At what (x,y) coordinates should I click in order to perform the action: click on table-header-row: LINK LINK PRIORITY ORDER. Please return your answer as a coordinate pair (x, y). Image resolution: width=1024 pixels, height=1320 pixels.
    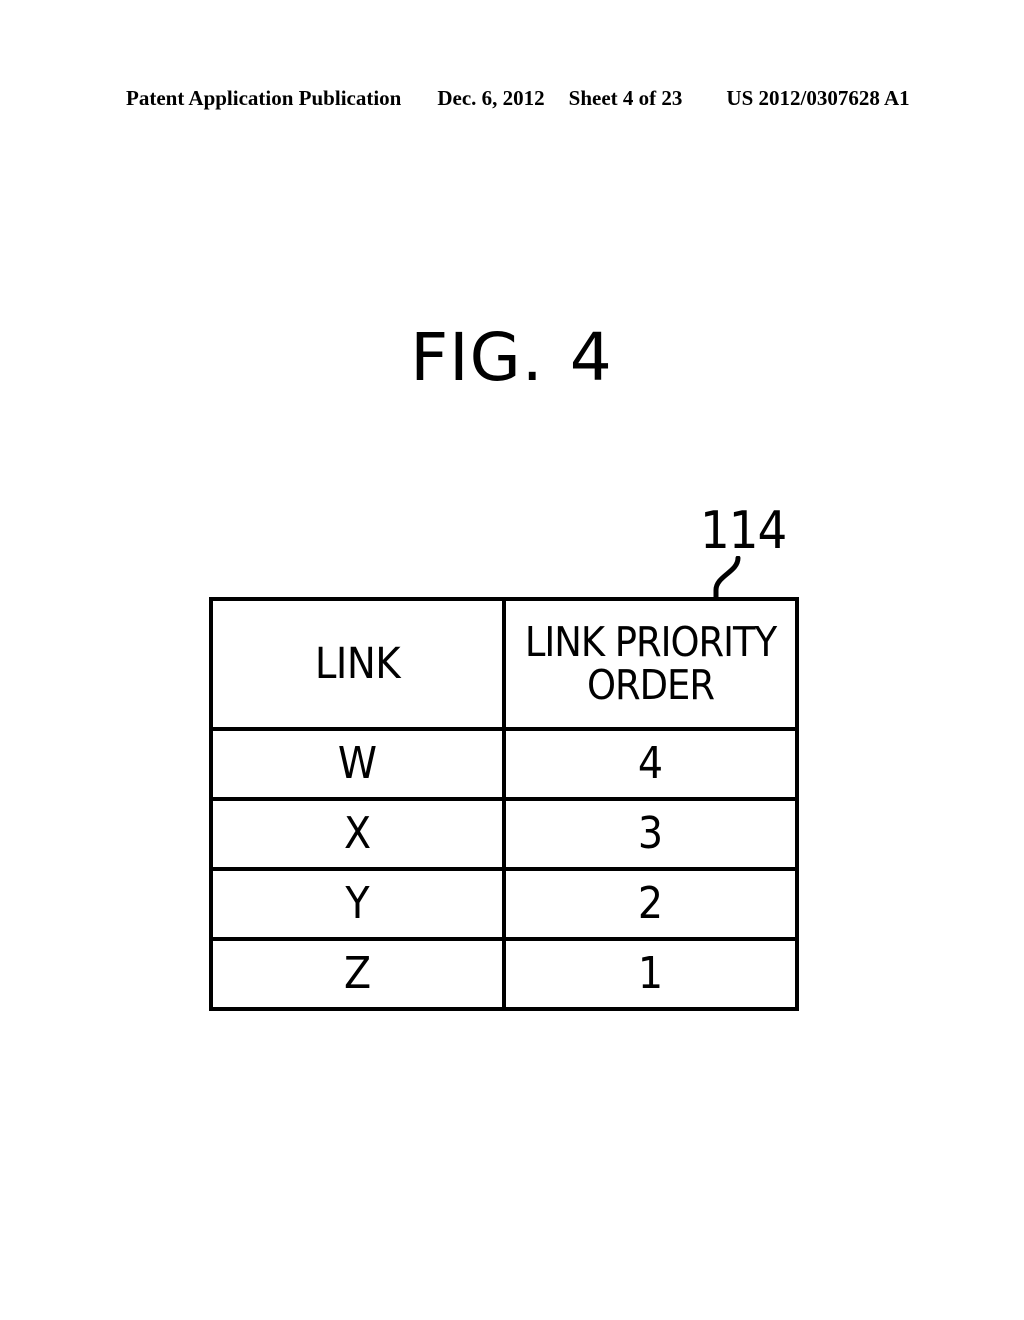
    Looking at the image, I should click on (504, 665).